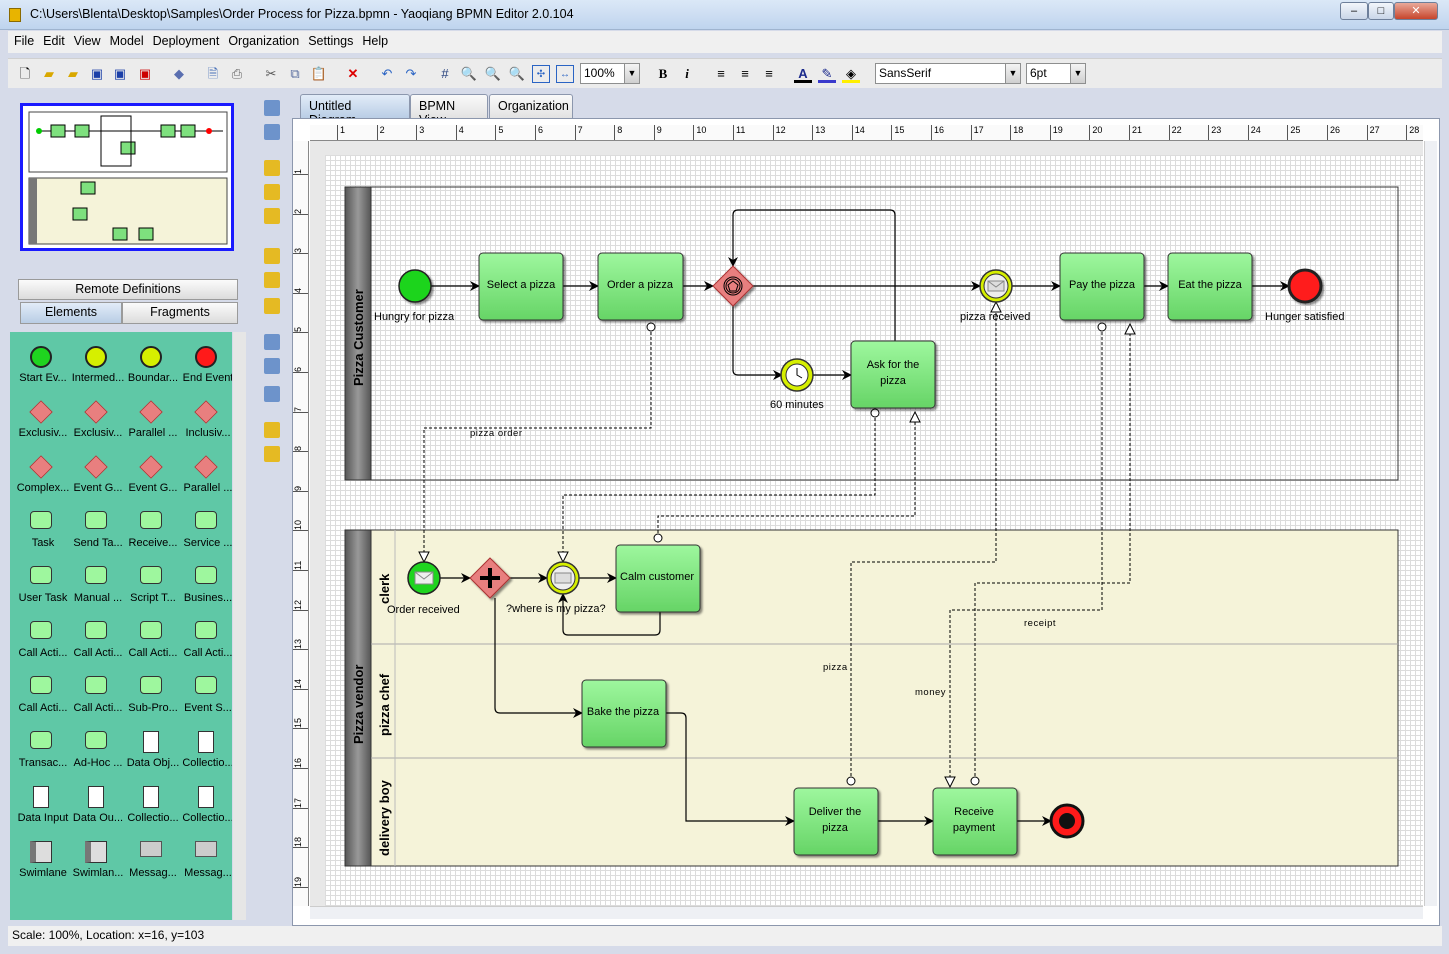 The width and height of the screenshot is (1449, 954). What do you see at coordinates (272, 280) in the screenshot?
I see `align-middle-icon` at bounding box center [272, 280].